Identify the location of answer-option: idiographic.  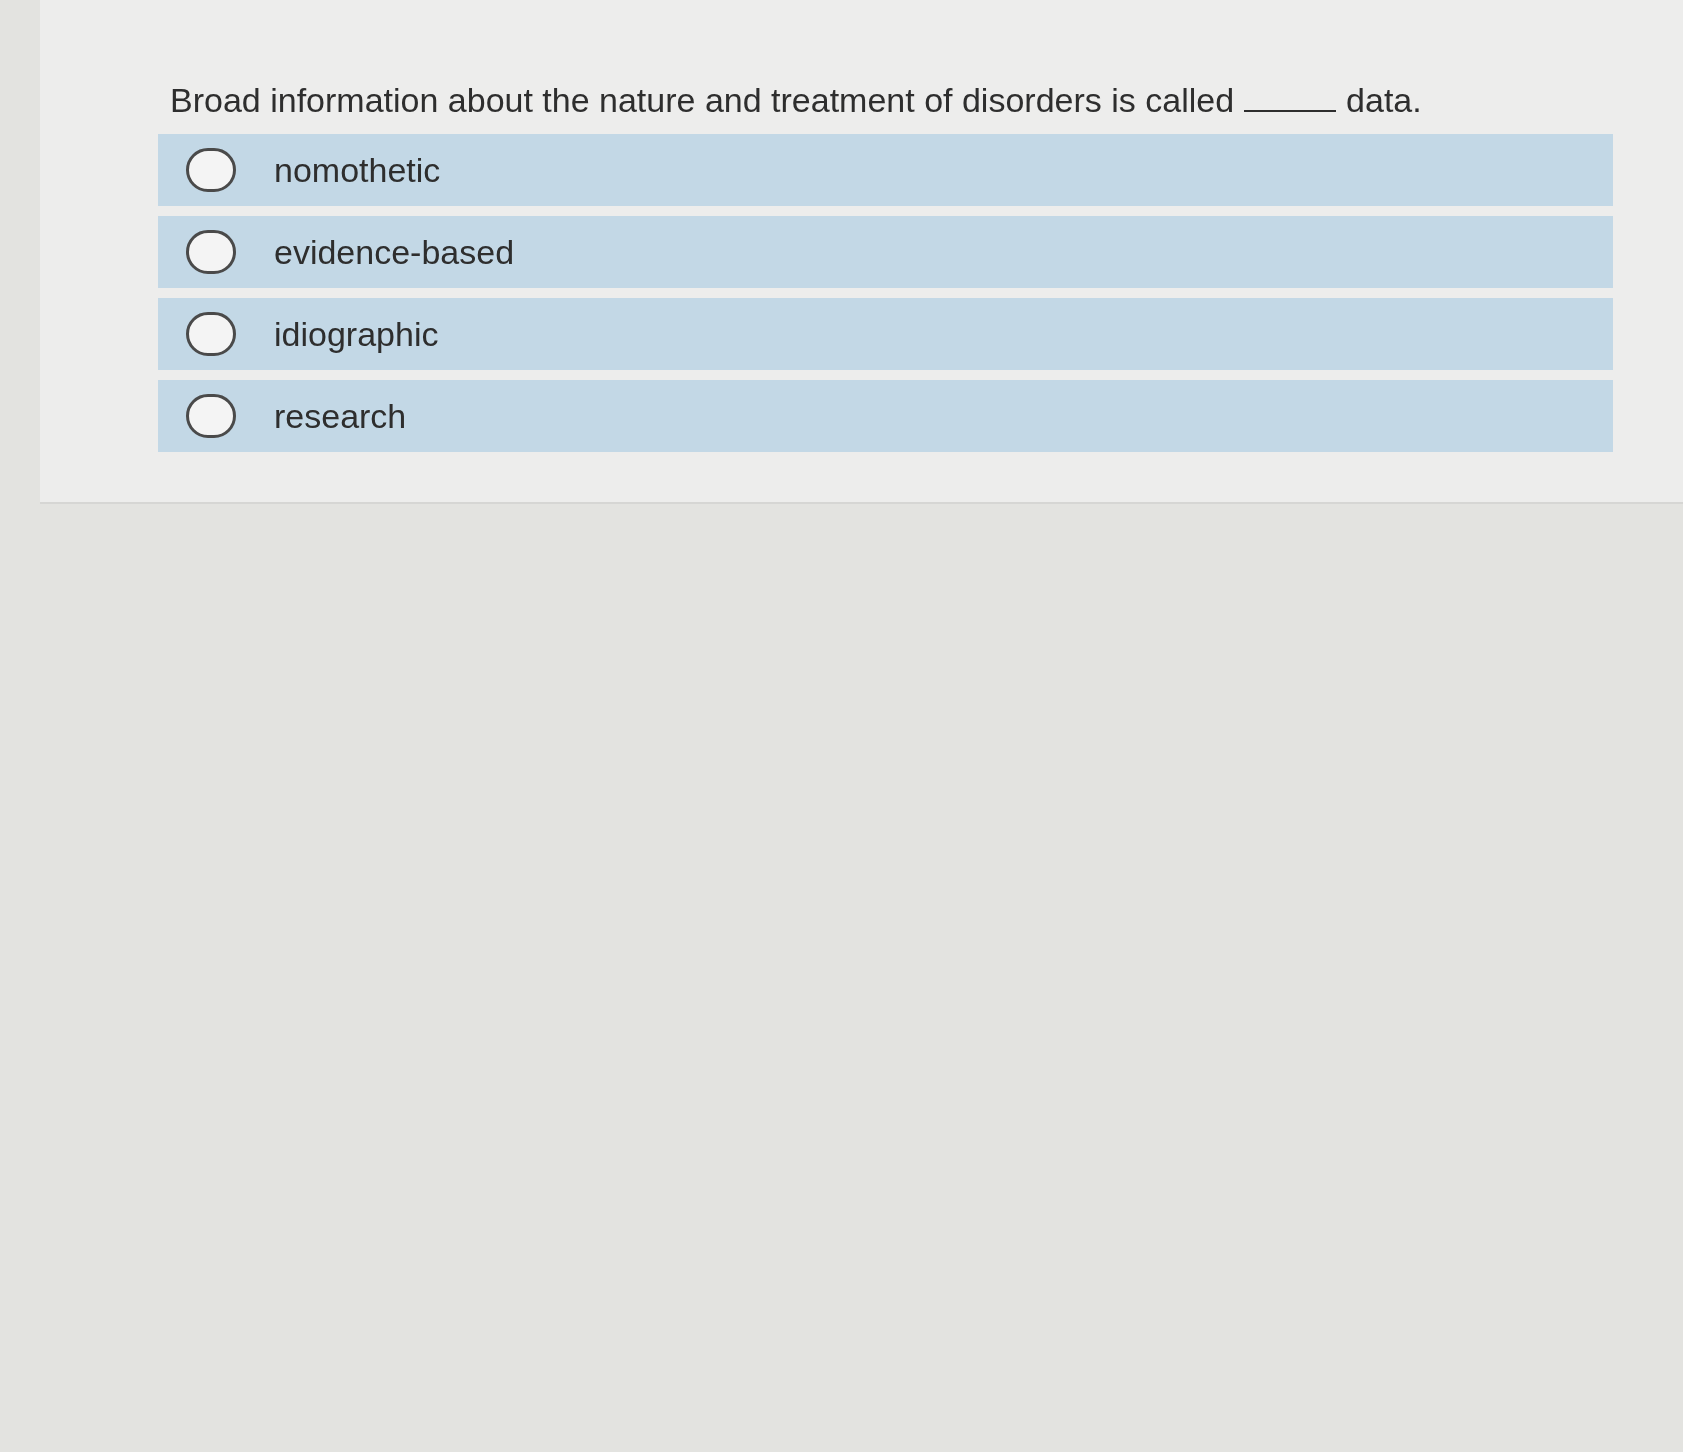
(885, 334).